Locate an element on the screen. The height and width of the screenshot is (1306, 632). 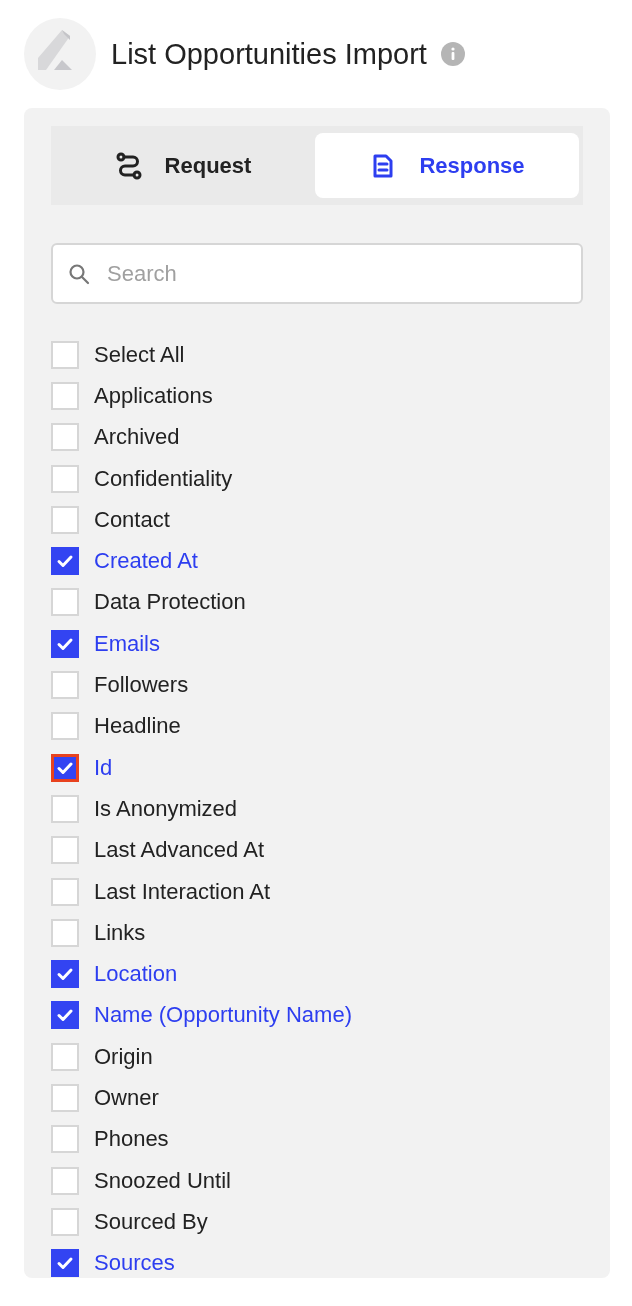
app-logo-icon is located at coordinates (60, 54).